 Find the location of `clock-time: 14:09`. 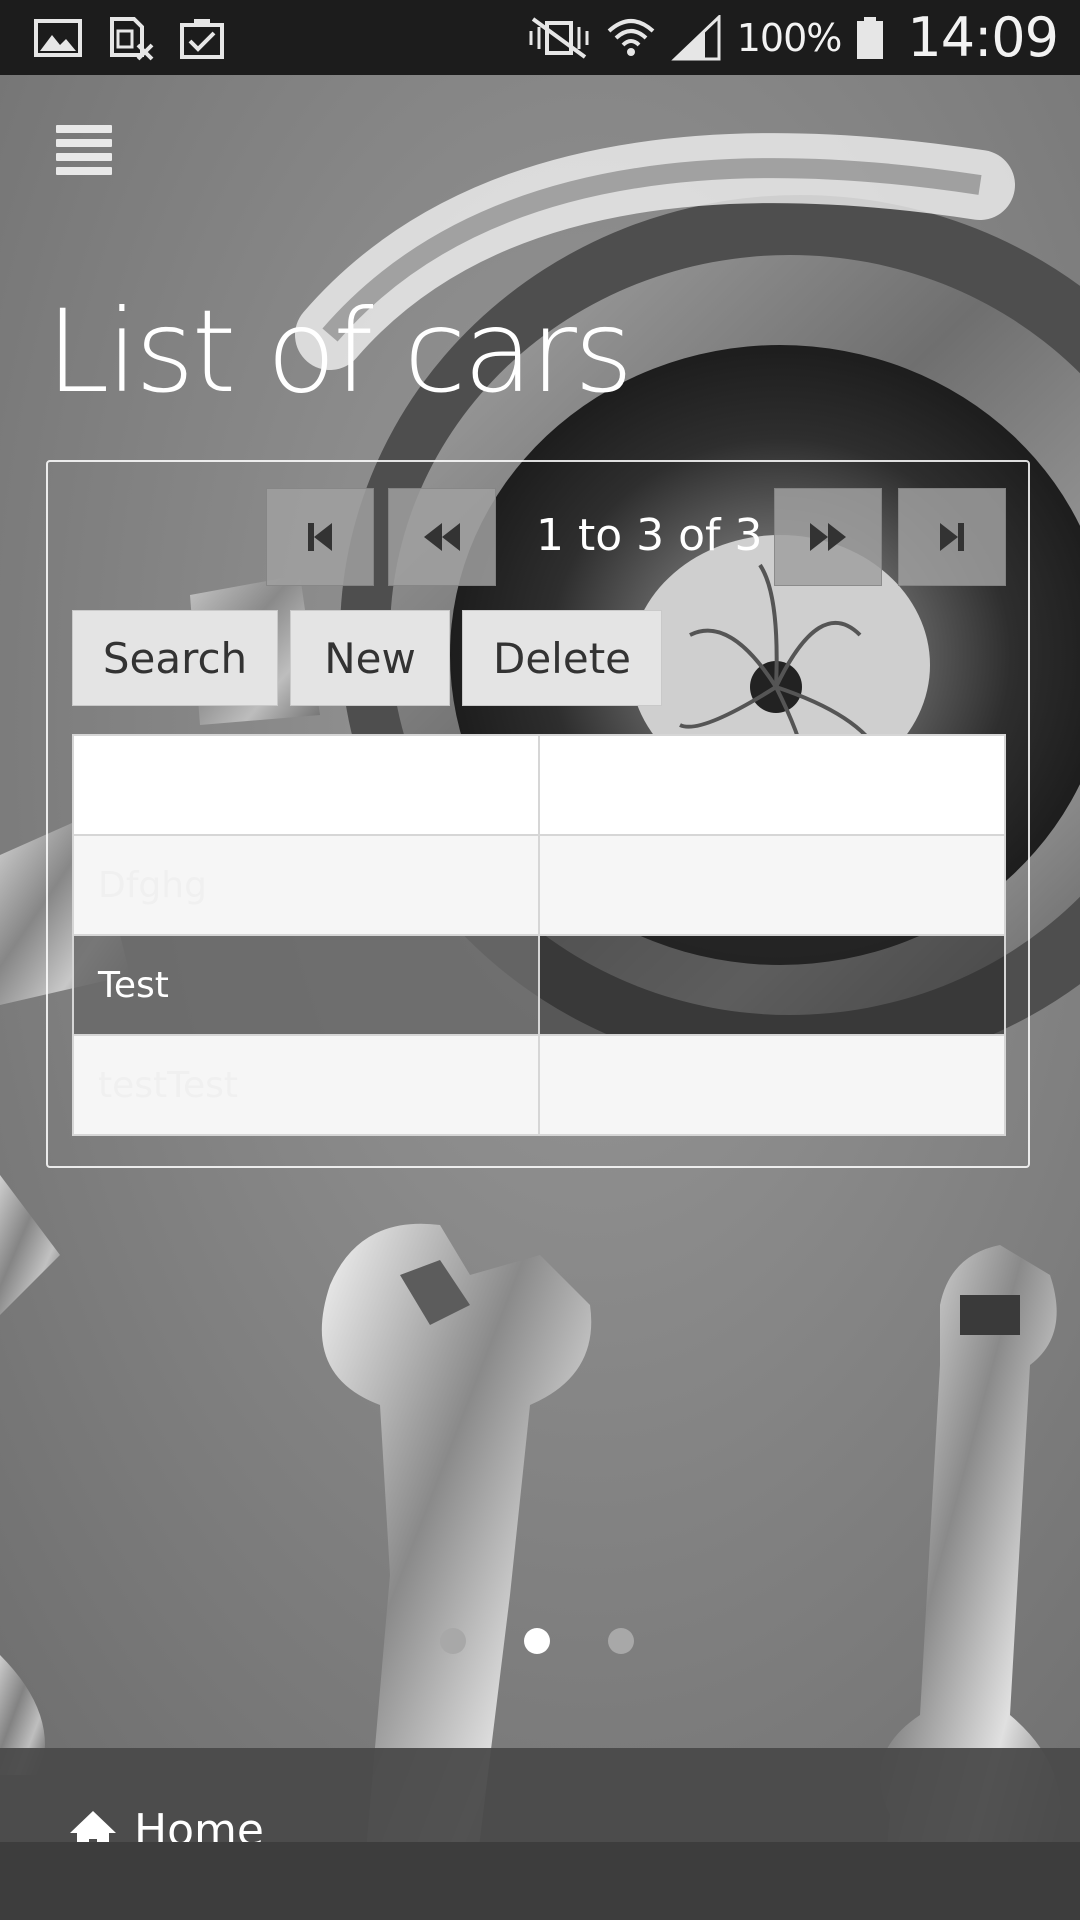

clock-time: 14:09 is located at coordinates (983, 37).